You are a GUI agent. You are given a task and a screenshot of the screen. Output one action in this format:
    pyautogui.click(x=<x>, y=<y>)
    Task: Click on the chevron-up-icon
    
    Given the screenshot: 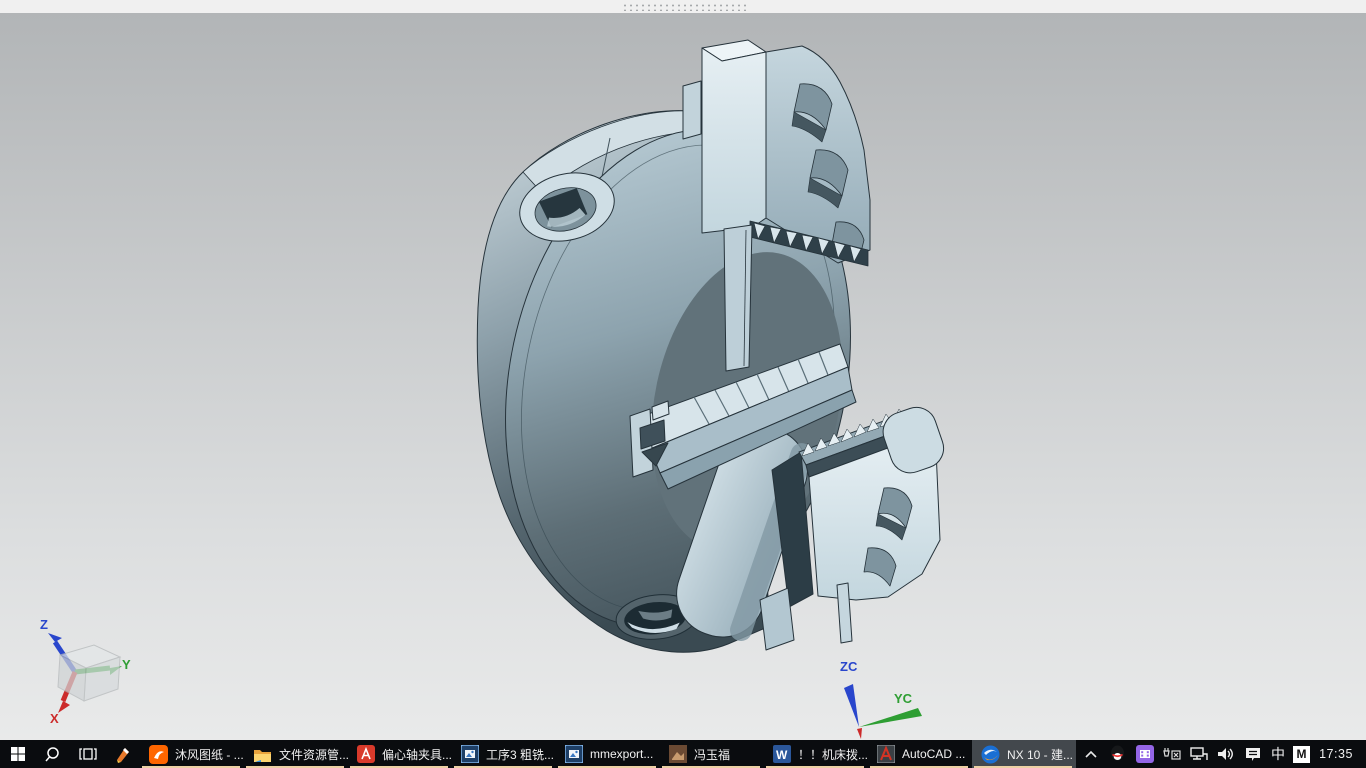 What is the action you would take?
    pyautogui.click(x=1090, y=754)
    